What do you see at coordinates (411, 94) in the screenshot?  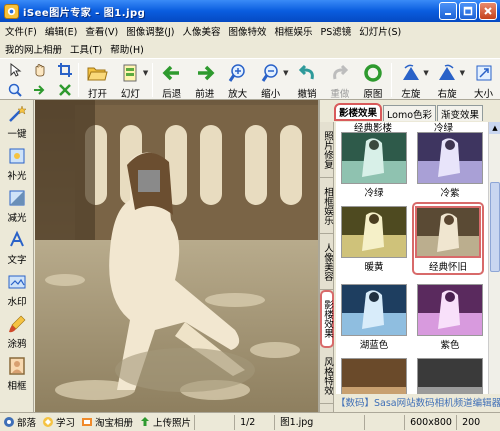 I see `rotate-left-label: 左旋` at bounding box center [411, 94].